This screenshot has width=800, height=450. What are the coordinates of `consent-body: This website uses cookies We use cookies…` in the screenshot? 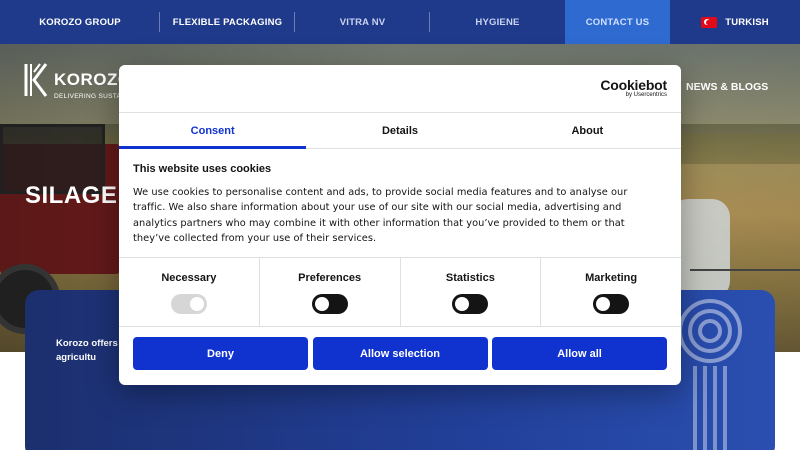 It's located at (393, 204).